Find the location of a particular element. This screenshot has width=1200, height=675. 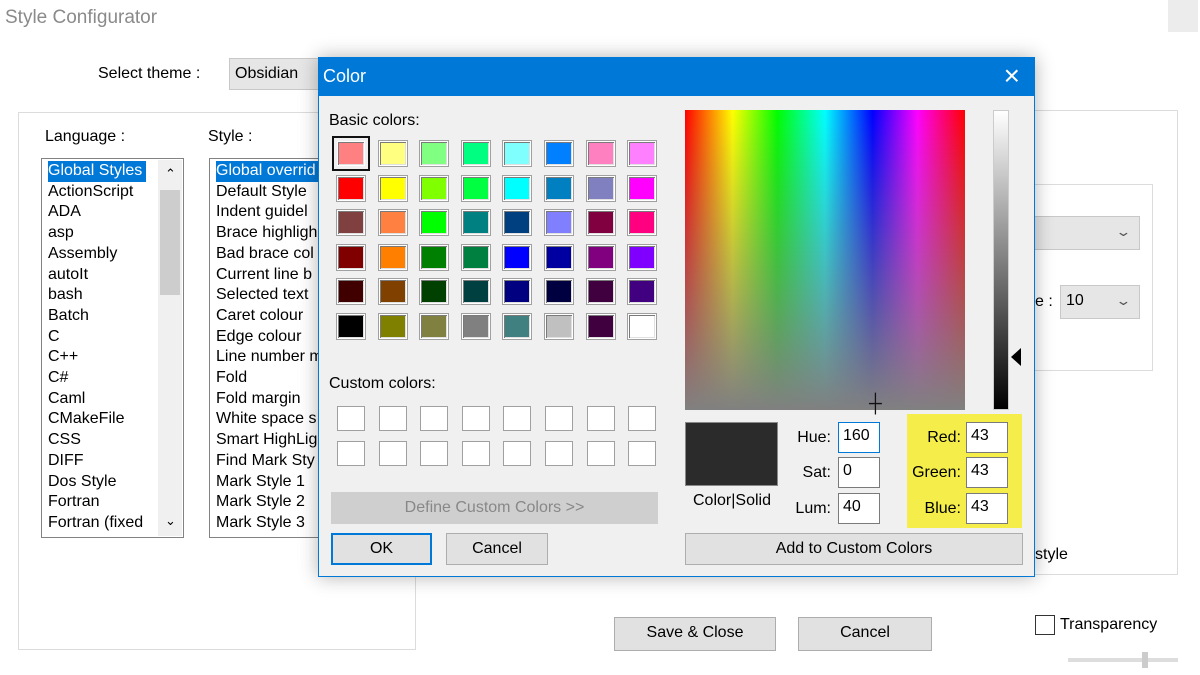

transparency-checkbox is located at coordinates (1045, 625).